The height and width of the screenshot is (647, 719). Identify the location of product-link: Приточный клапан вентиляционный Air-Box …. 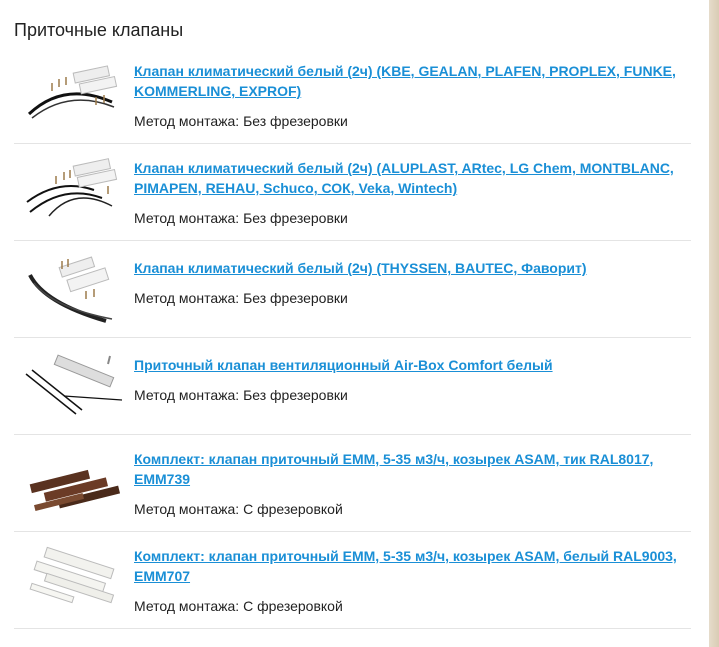
(409, 365).